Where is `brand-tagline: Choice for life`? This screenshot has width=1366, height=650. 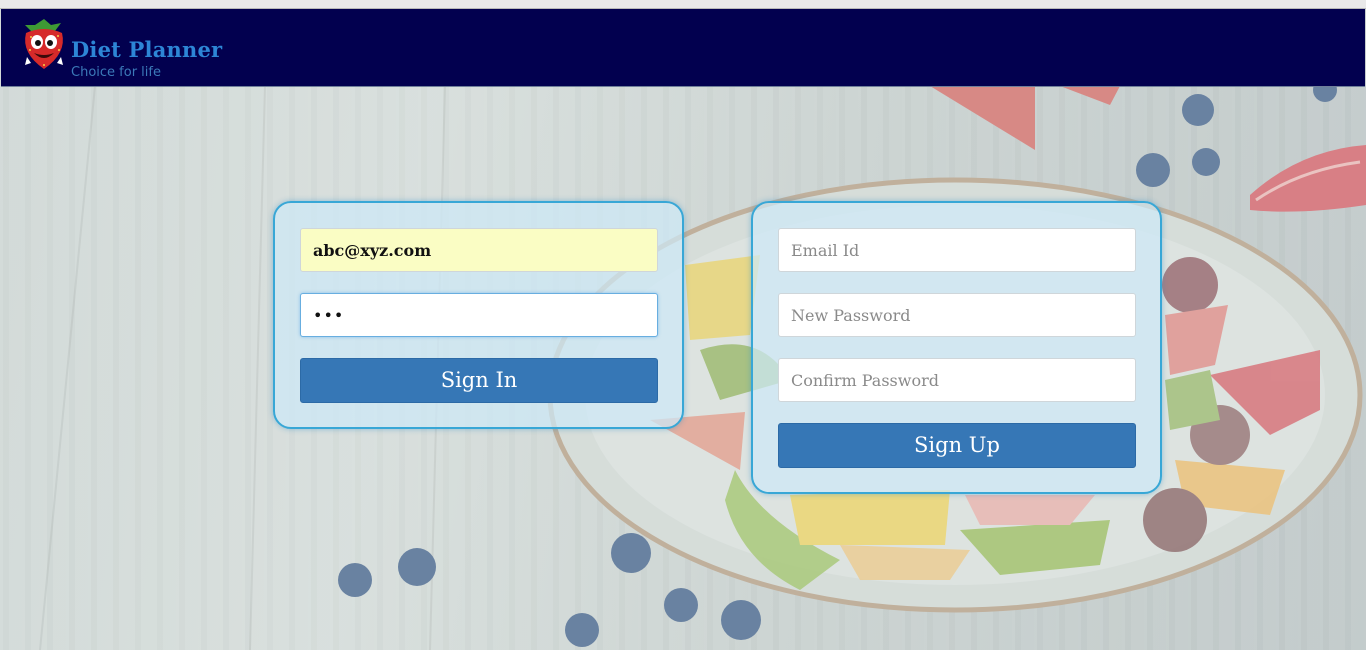
brand-tagline: Choice for life is located at coordinates (116, 72).